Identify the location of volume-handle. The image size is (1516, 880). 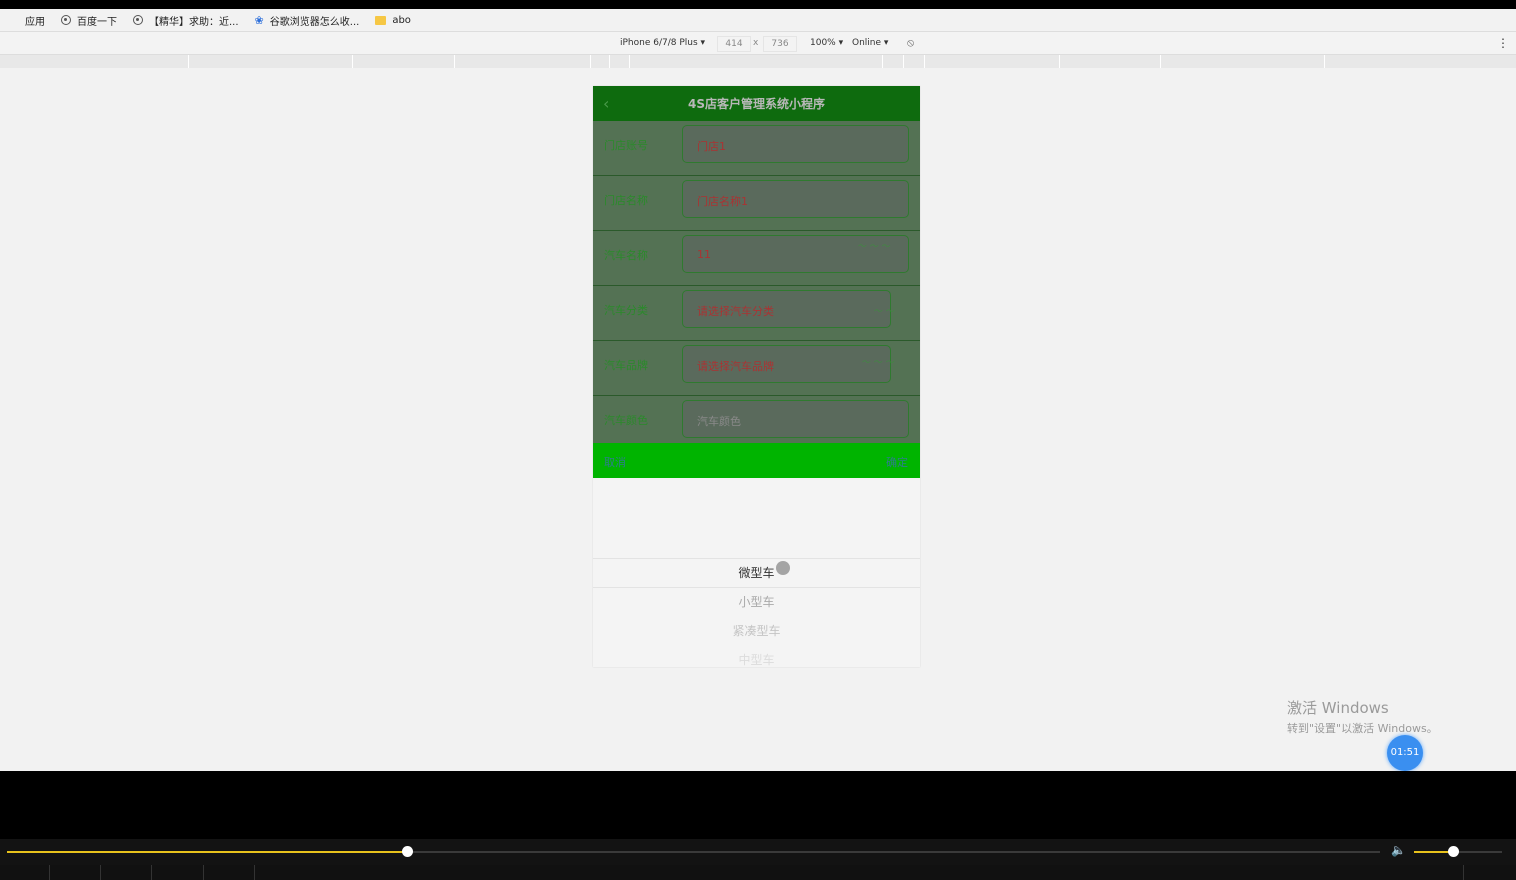
(1453, 851).